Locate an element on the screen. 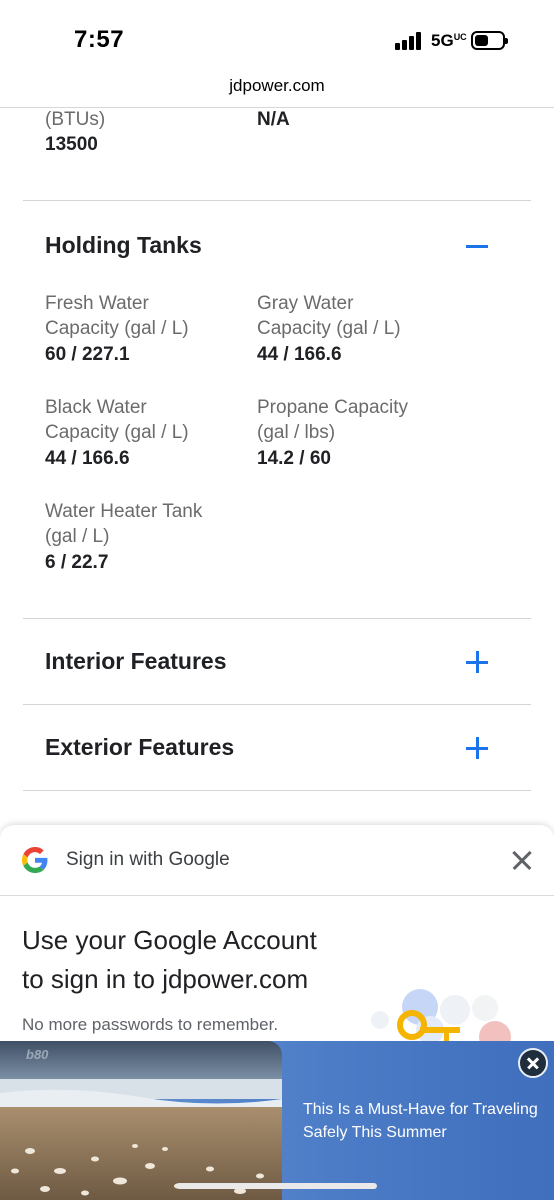 This screenshot has height=1200, width=554. ad-close-icon is located at coordinates (533, 1063).